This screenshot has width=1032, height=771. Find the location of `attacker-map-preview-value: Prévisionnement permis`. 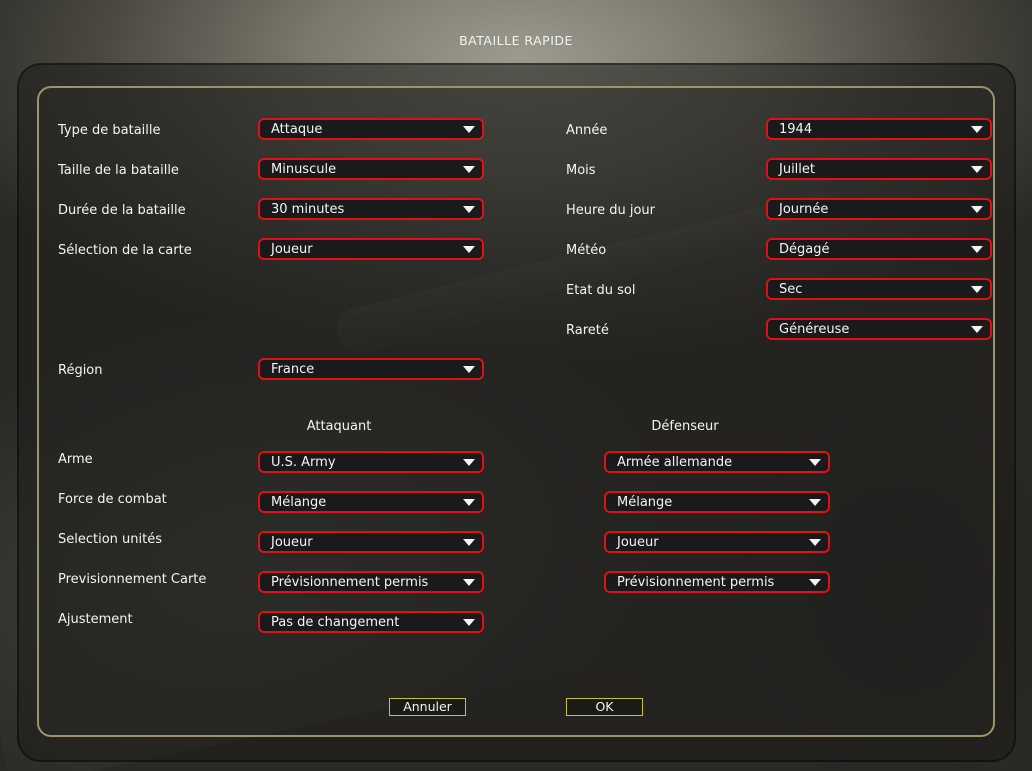

attacker-map-preview-value: Prévisionnement permis is located at coordinates (350, 582).